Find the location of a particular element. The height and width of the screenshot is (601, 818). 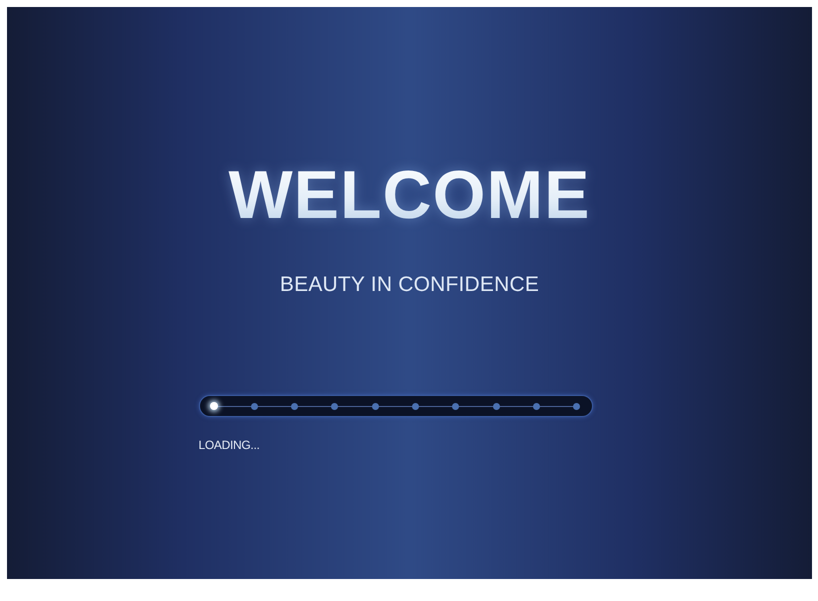

tagline: BEAUTY IN CONFIDENCE is located at coordinates (410, 285).